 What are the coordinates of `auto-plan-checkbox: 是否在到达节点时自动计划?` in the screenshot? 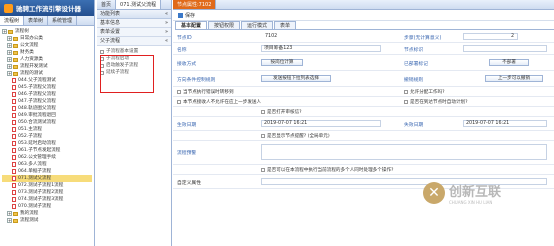 It's located at (436, 102).